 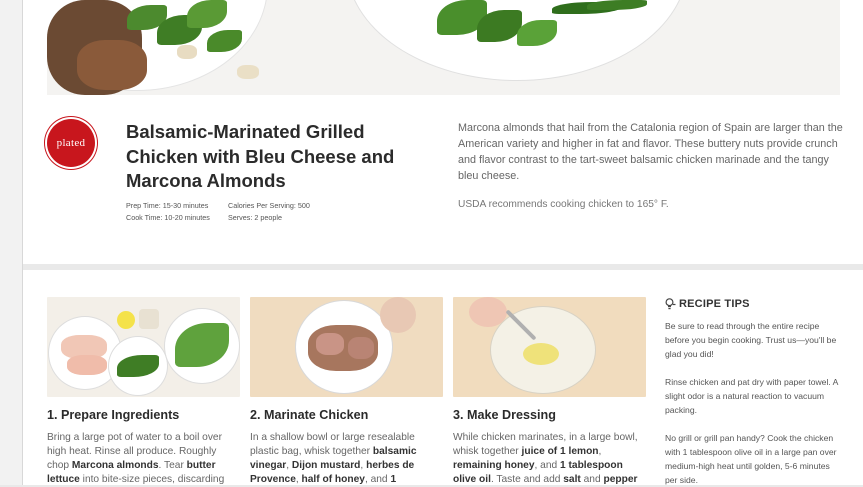 What do you see at coordinates (326, 465) in the screenshot?
I see `ingredient-emphasis: Dijon mustard` at bounding box center [326, 465].